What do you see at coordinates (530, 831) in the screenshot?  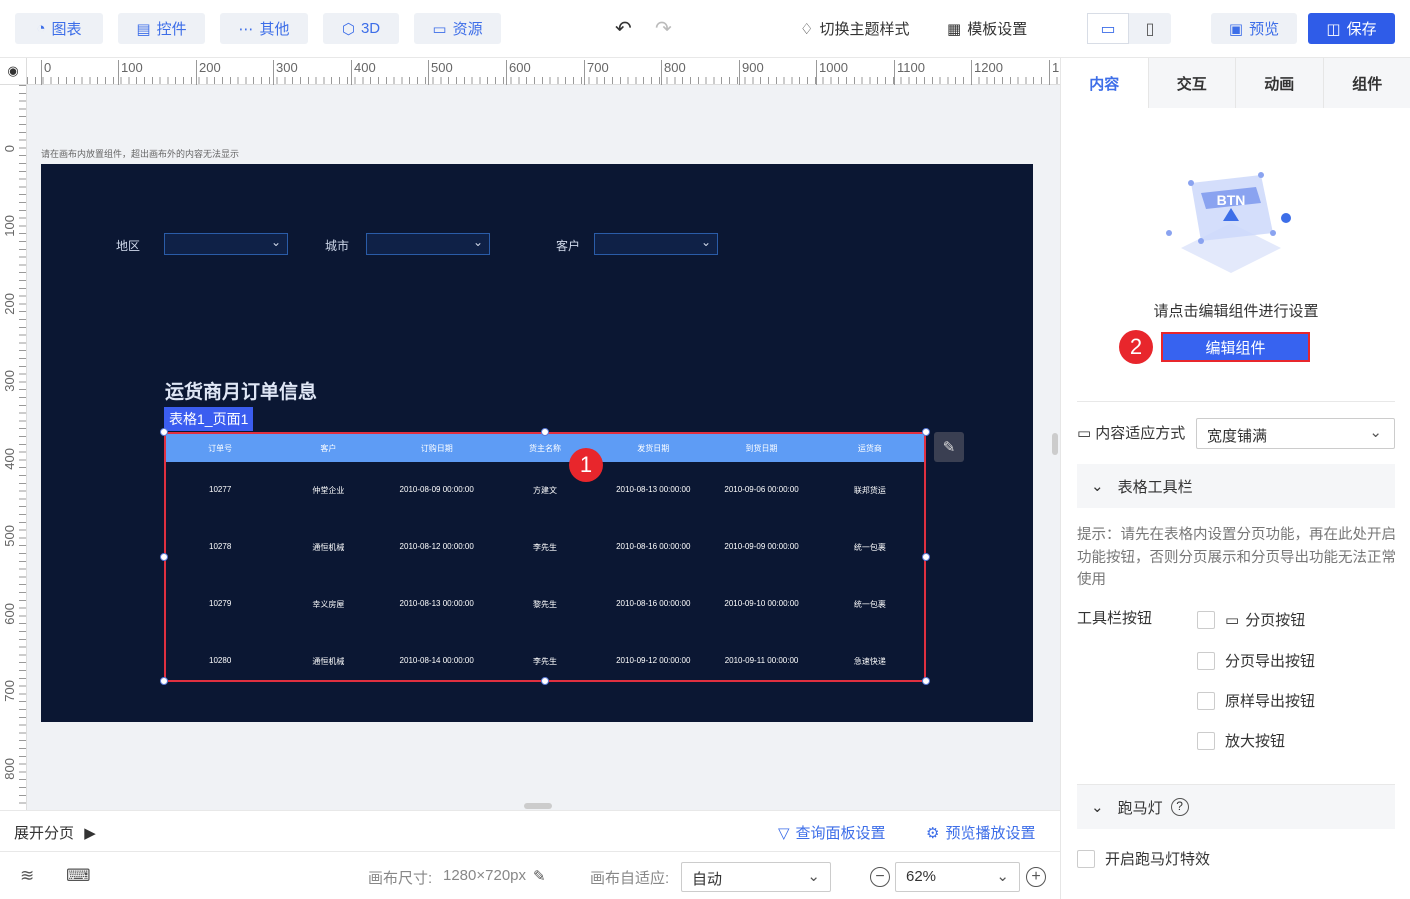 I see `page-bar: 展开分页 ▶ ▽ 查询面板设置 ⚙ 预览播放设置` at bounding box center [530, 831].